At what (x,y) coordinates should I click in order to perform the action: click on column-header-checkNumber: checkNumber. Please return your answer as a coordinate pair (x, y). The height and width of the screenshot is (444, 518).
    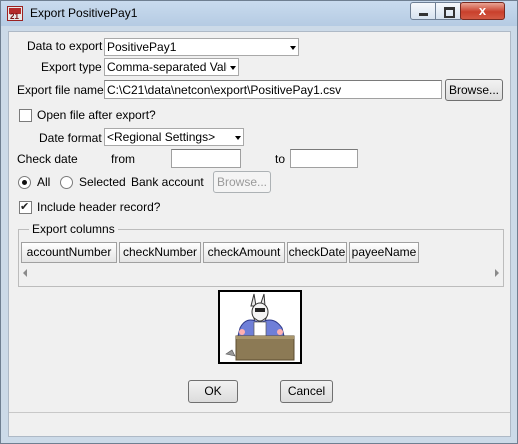
    Looking at the image, I should click on (160, 252).